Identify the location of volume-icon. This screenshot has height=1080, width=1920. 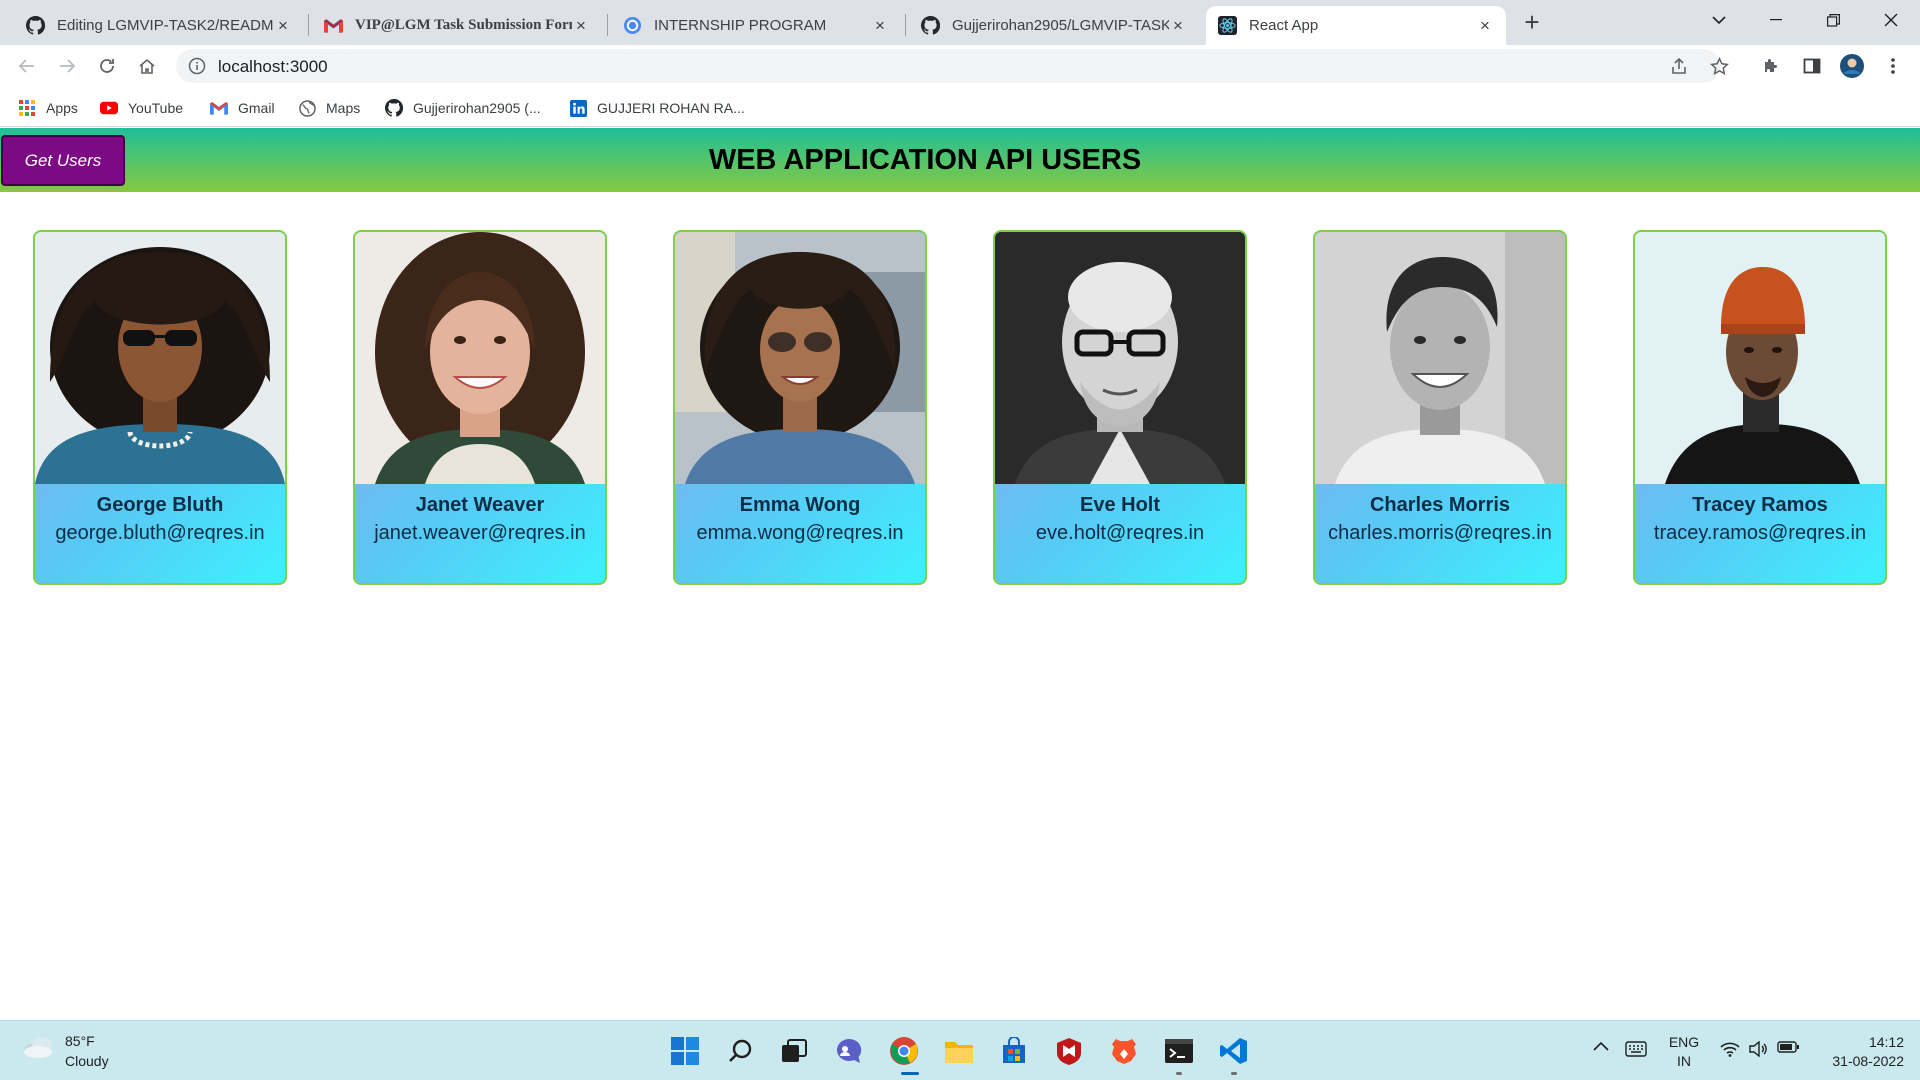
(1758, 1049).